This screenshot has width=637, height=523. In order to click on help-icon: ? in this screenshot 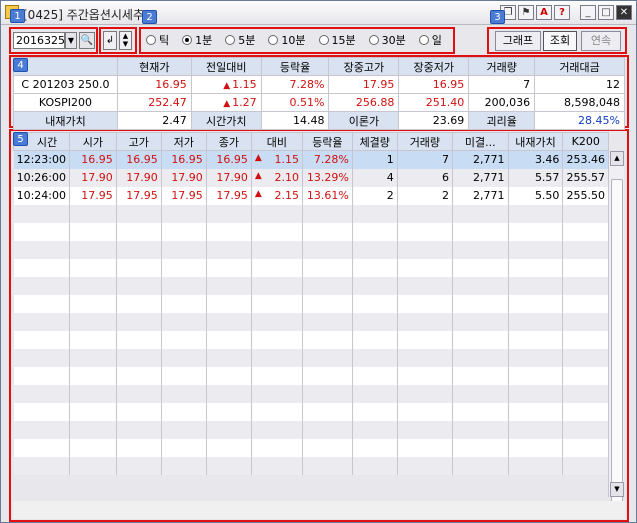, I will do `click(562, 12)`.